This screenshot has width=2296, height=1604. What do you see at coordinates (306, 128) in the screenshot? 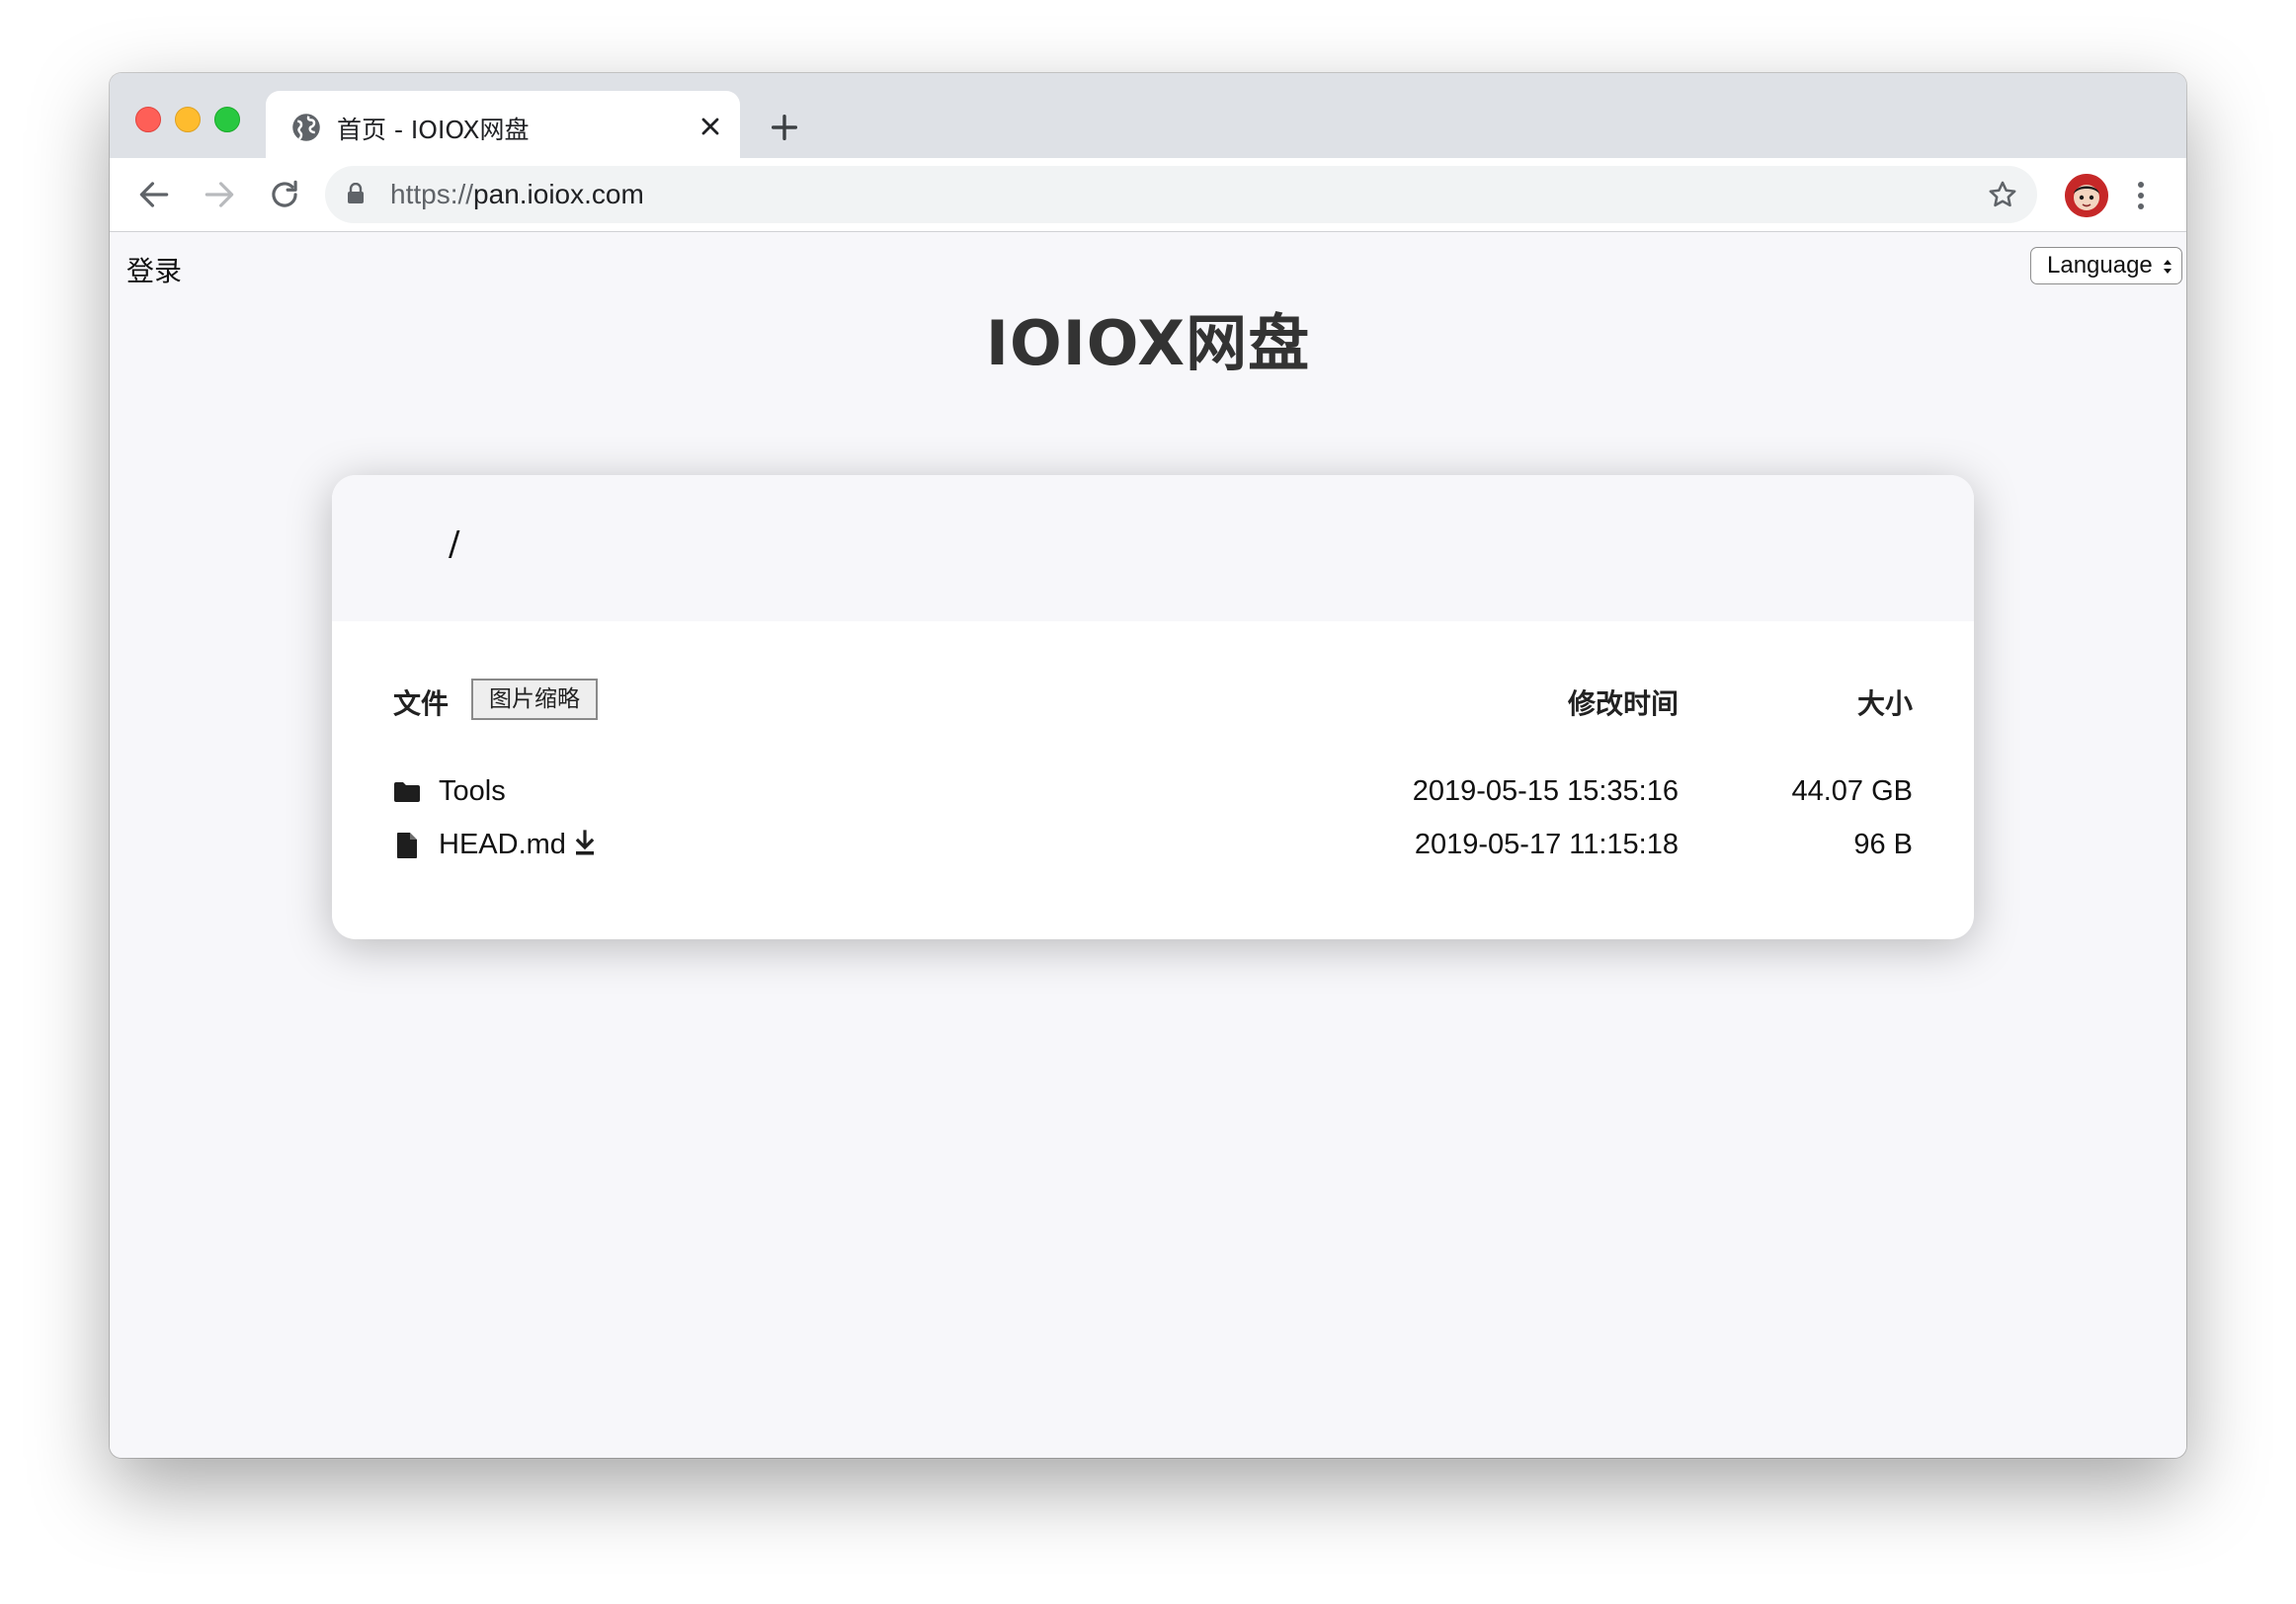
I see `globe-icon` at bounding box center [306, 128].